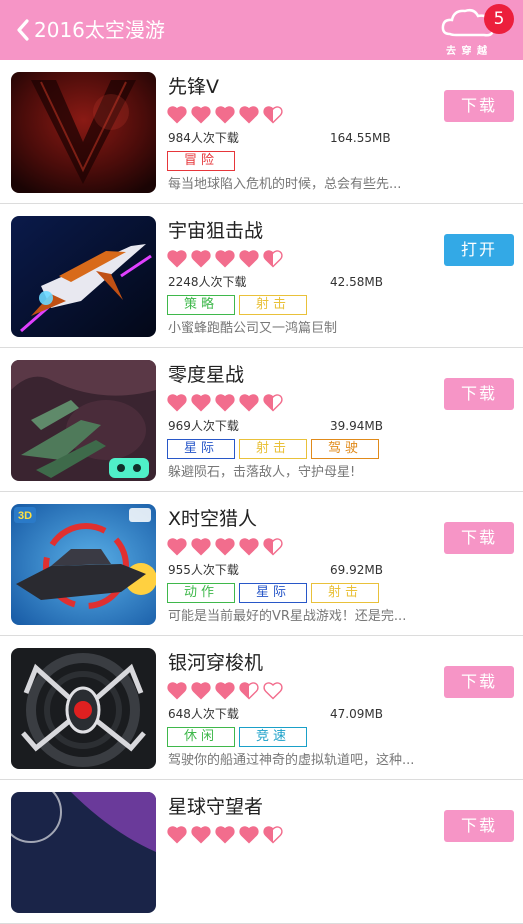 This screenshot has width=523, height=924. I want to click on category-tag: 驾驶, so click(345, 449).